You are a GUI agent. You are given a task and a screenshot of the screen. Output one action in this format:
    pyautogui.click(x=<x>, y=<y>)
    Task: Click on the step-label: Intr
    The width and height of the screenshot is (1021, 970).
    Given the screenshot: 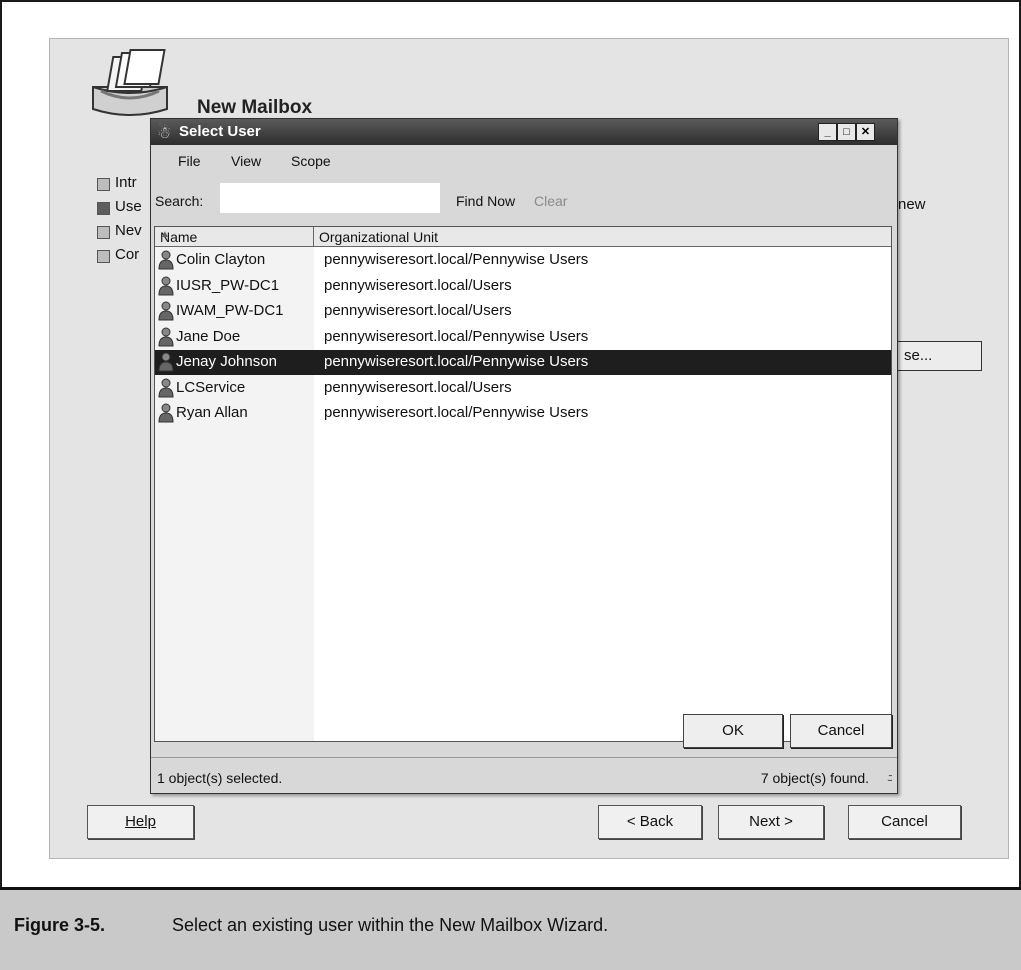 What is the action you would take?
    pyautogui.click(x=126, y=182)
    